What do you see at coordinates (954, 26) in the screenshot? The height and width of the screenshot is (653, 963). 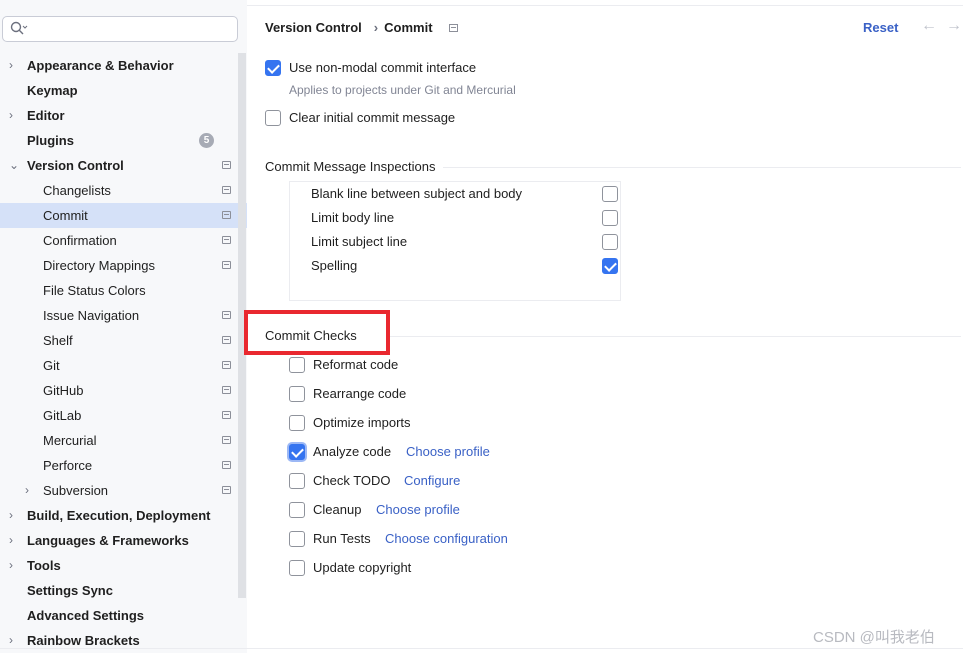 I see `forward-arrow-icon: →` at bounding box center [954, 26].